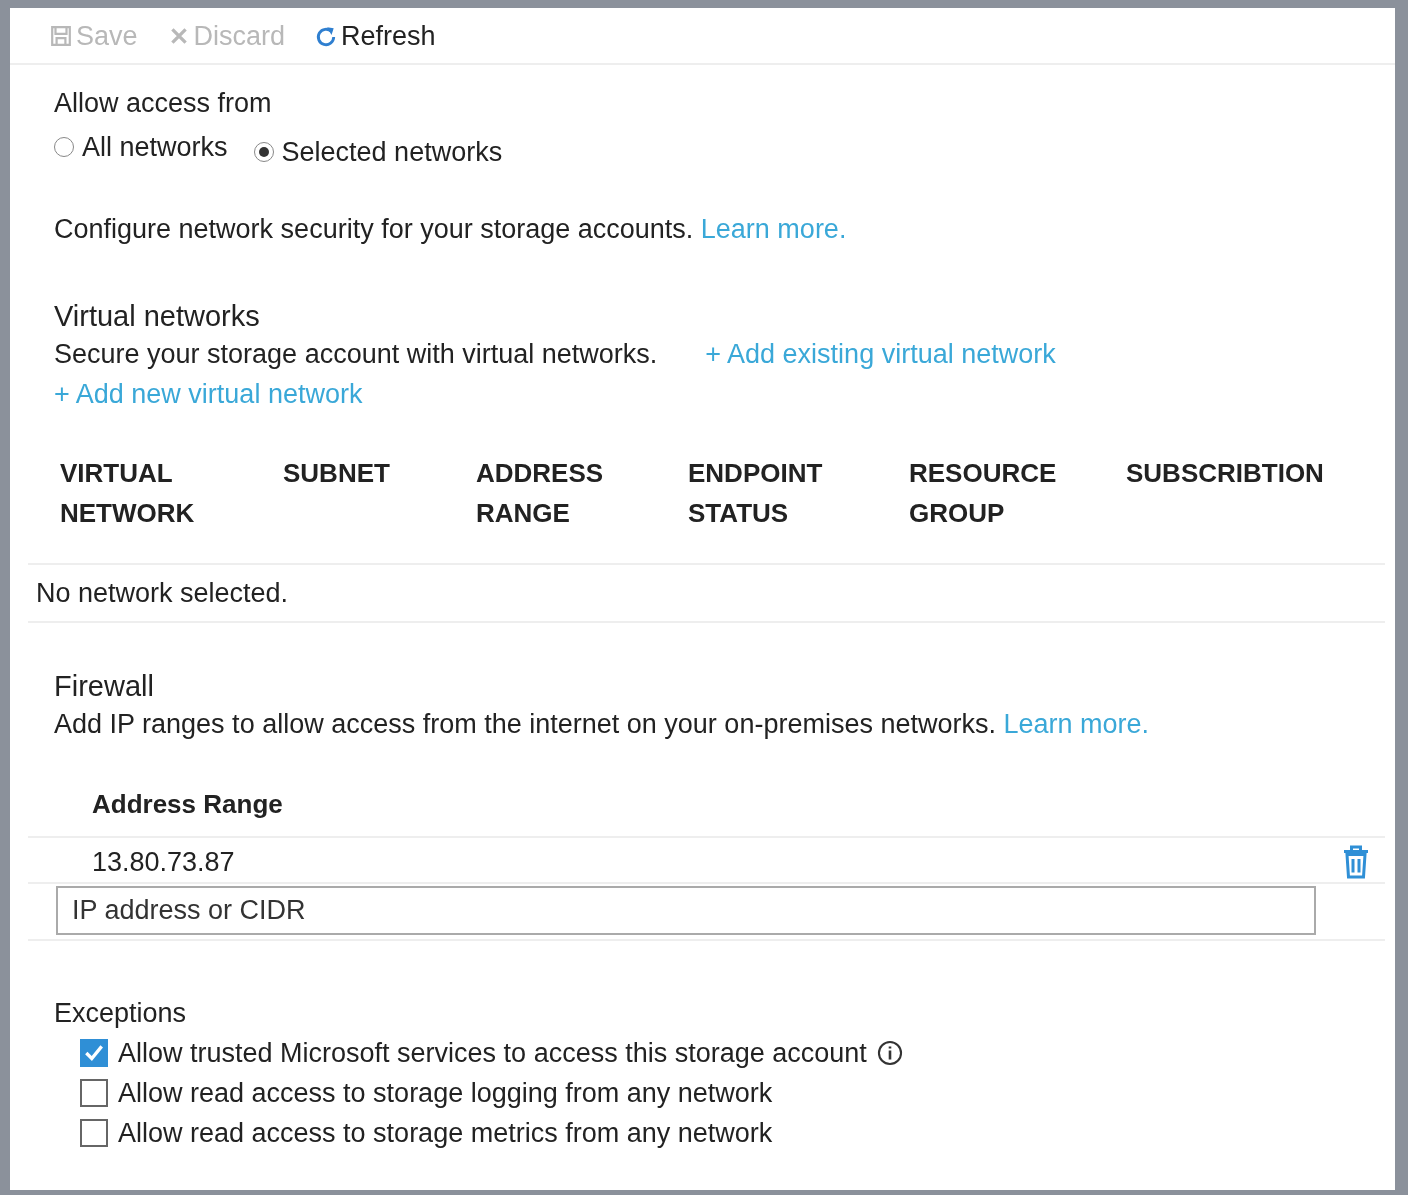 Image resolution: width=1408 pixels, height=1195 pixels. What do you see at coordinates (356, 354) in the screenshot?
I see `section-description: Secure your storage account with virtual networks.` at bounding box center [356, 354].